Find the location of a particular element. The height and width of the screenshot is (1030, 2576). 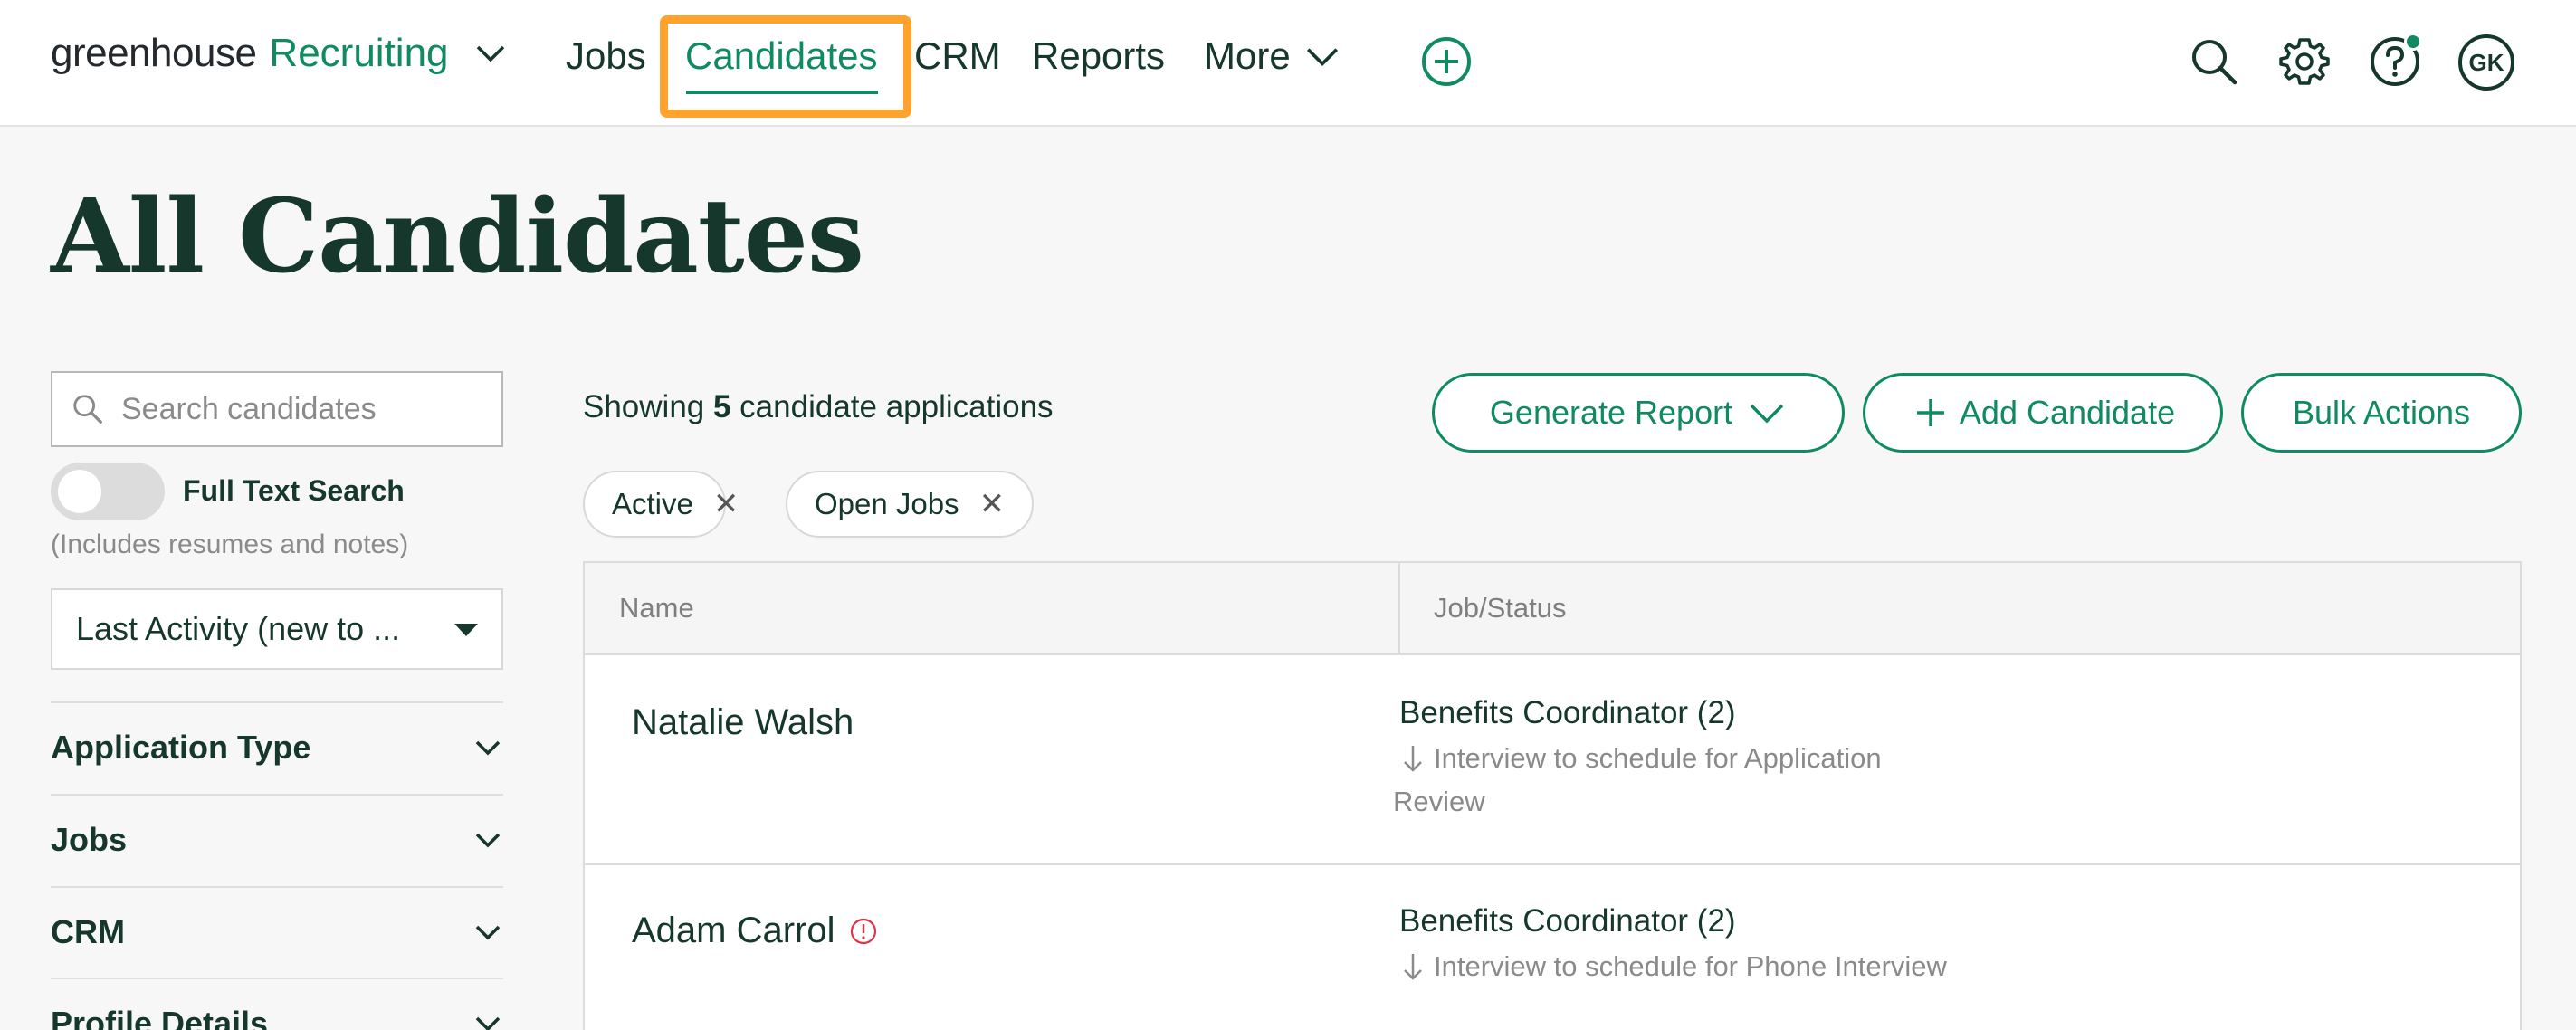

user-avatar: GK is located at coordinates (2486, 62).